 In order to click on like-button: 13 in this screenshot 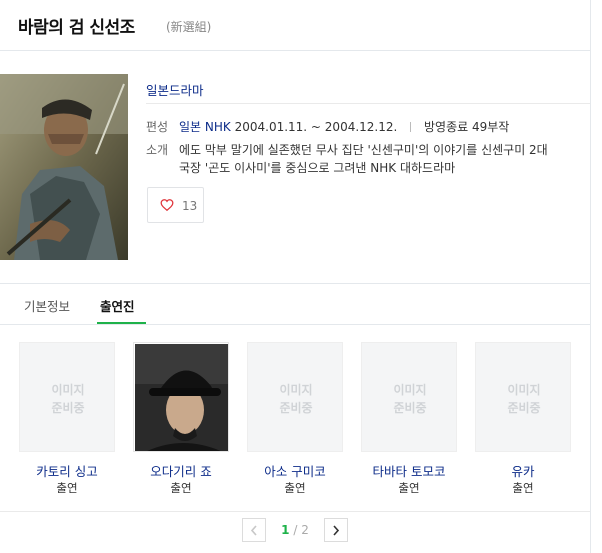, I will do `click(175, 205)`.